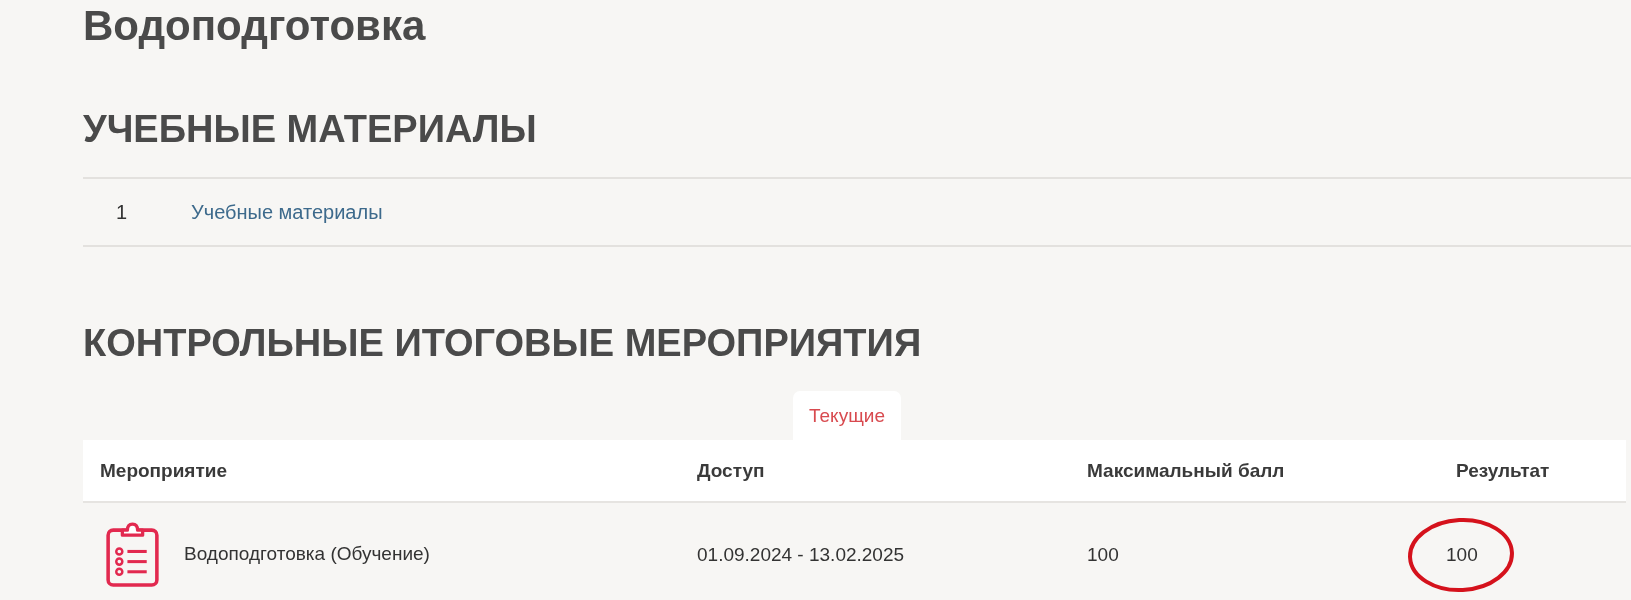  Describe the element at coordinates (801, 555) in the screenshot. I see `access-dates: 01.09.2024 - 13.02.2025` at that location.